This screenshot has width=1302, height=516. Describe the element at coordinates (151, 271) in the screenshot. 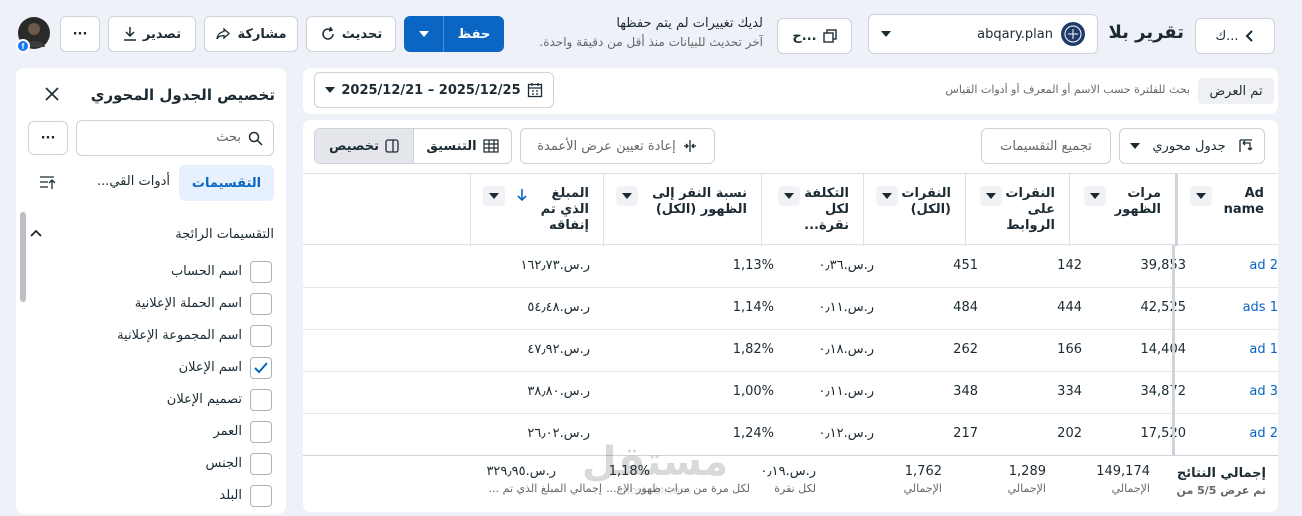

I see `breakdown-option-label: اسم الحساب` at that location.